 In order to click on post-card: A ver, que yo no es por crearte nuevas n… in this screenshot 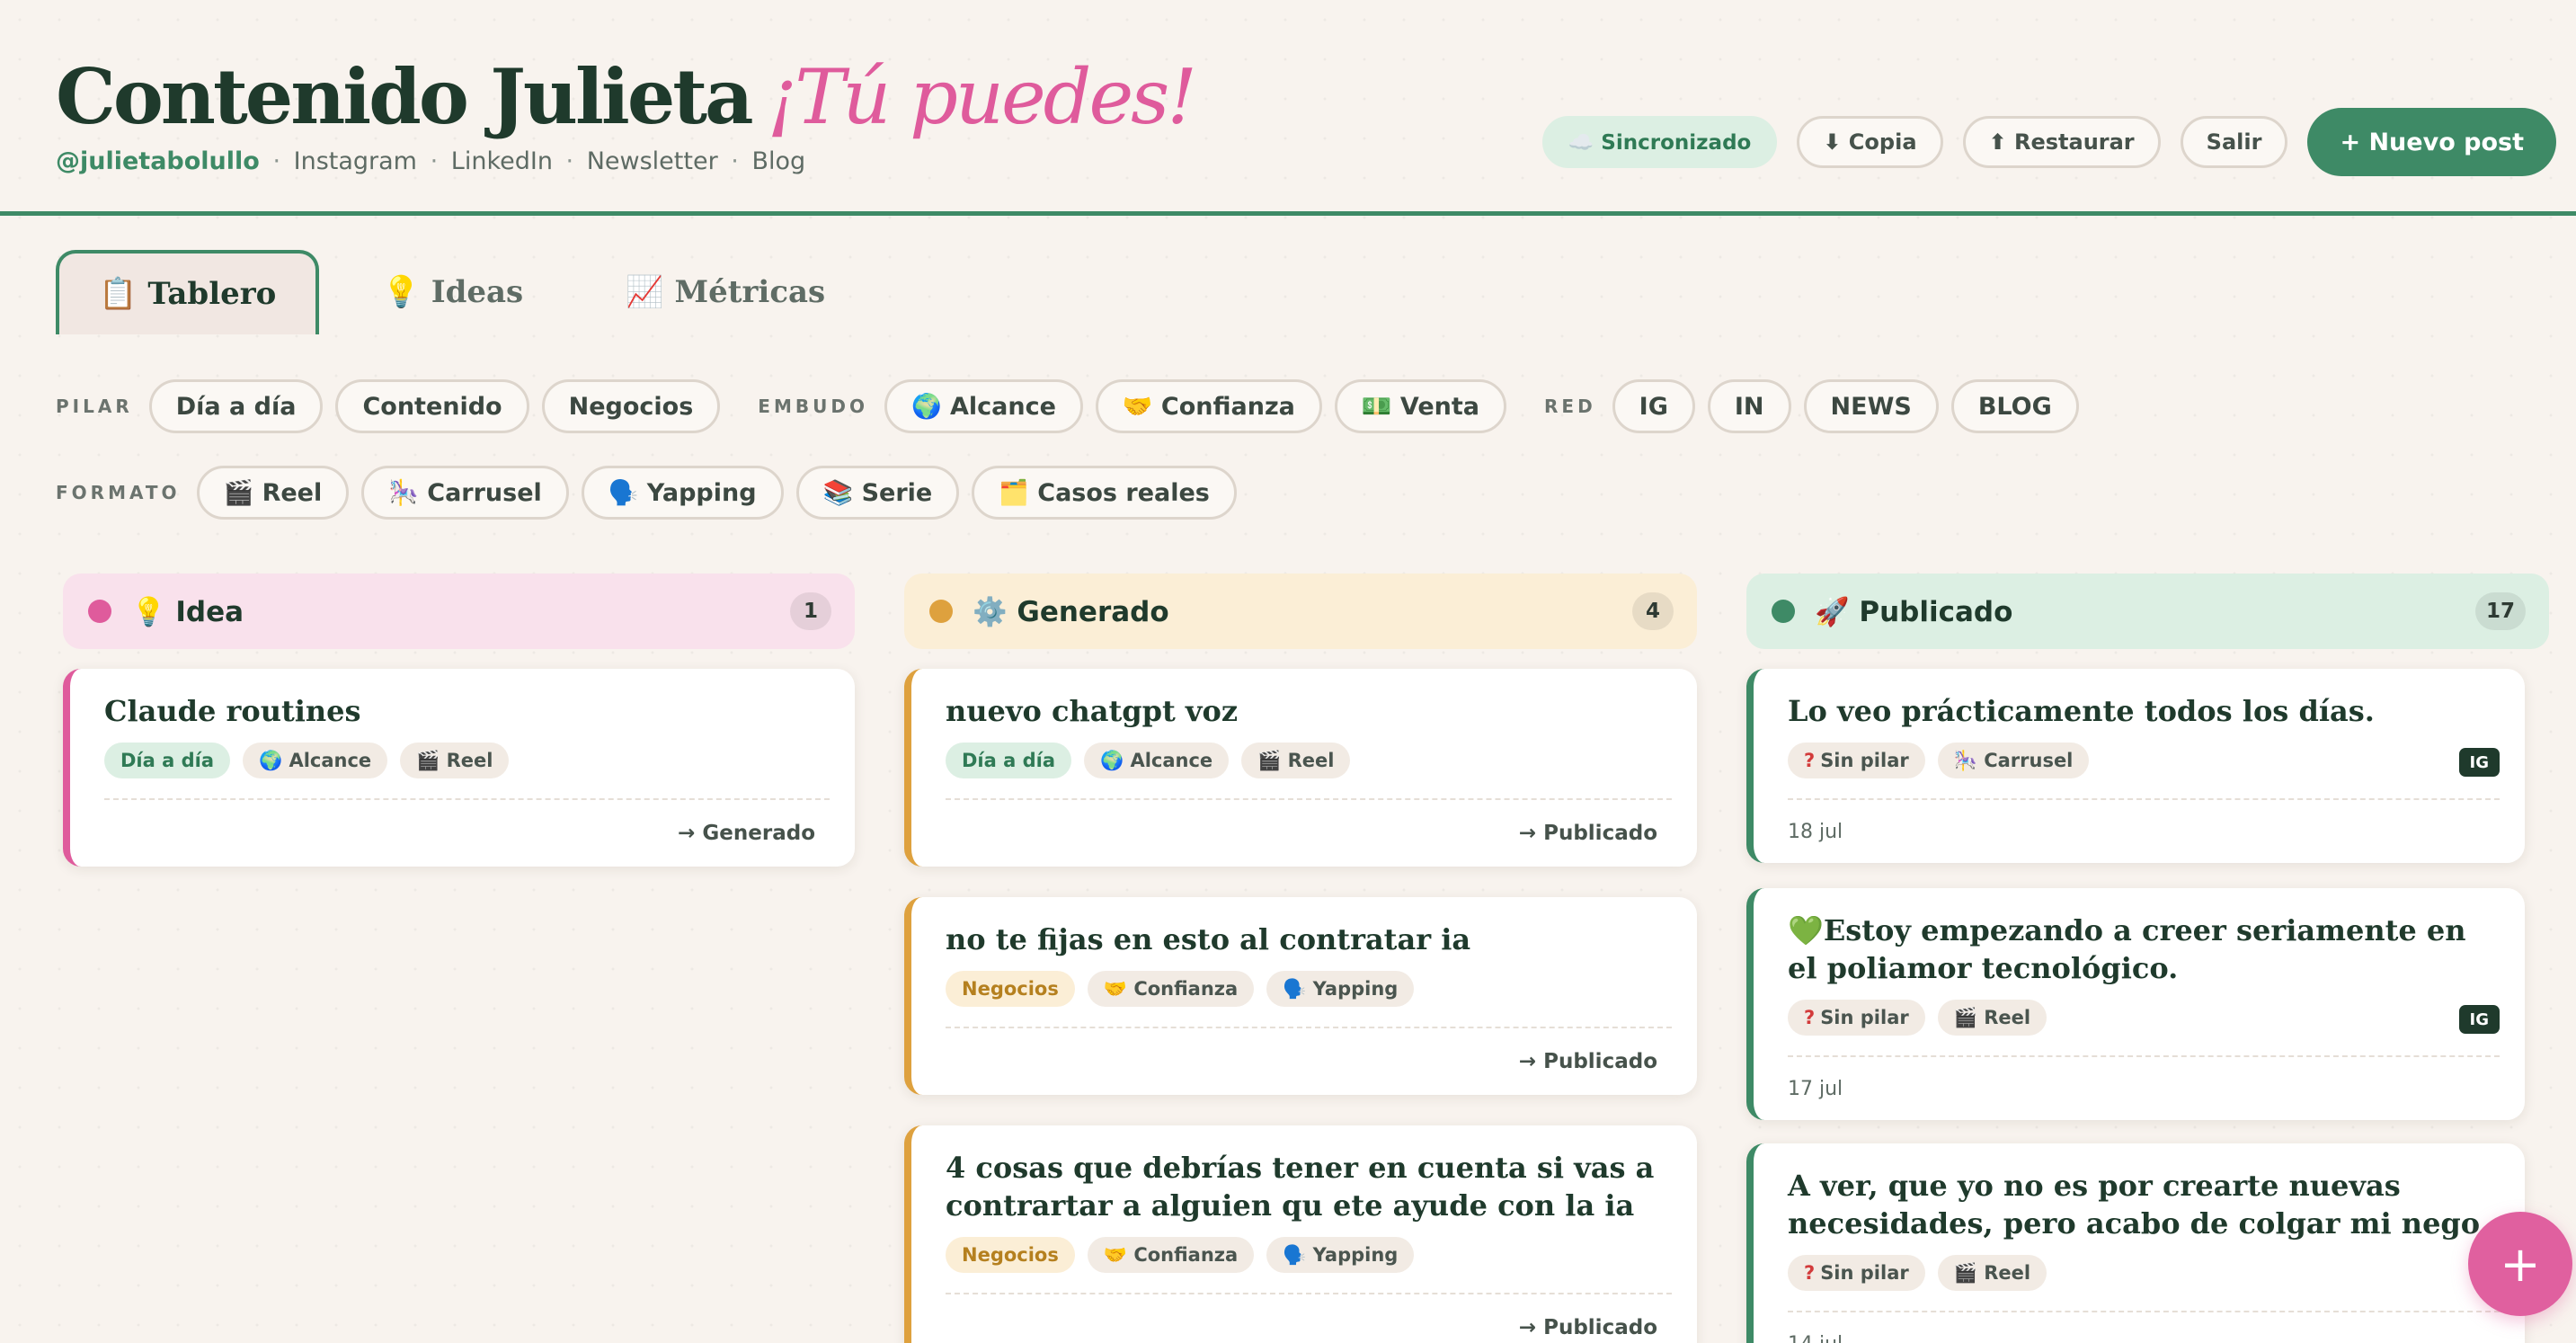, I will do `click(2135, 1243)`.